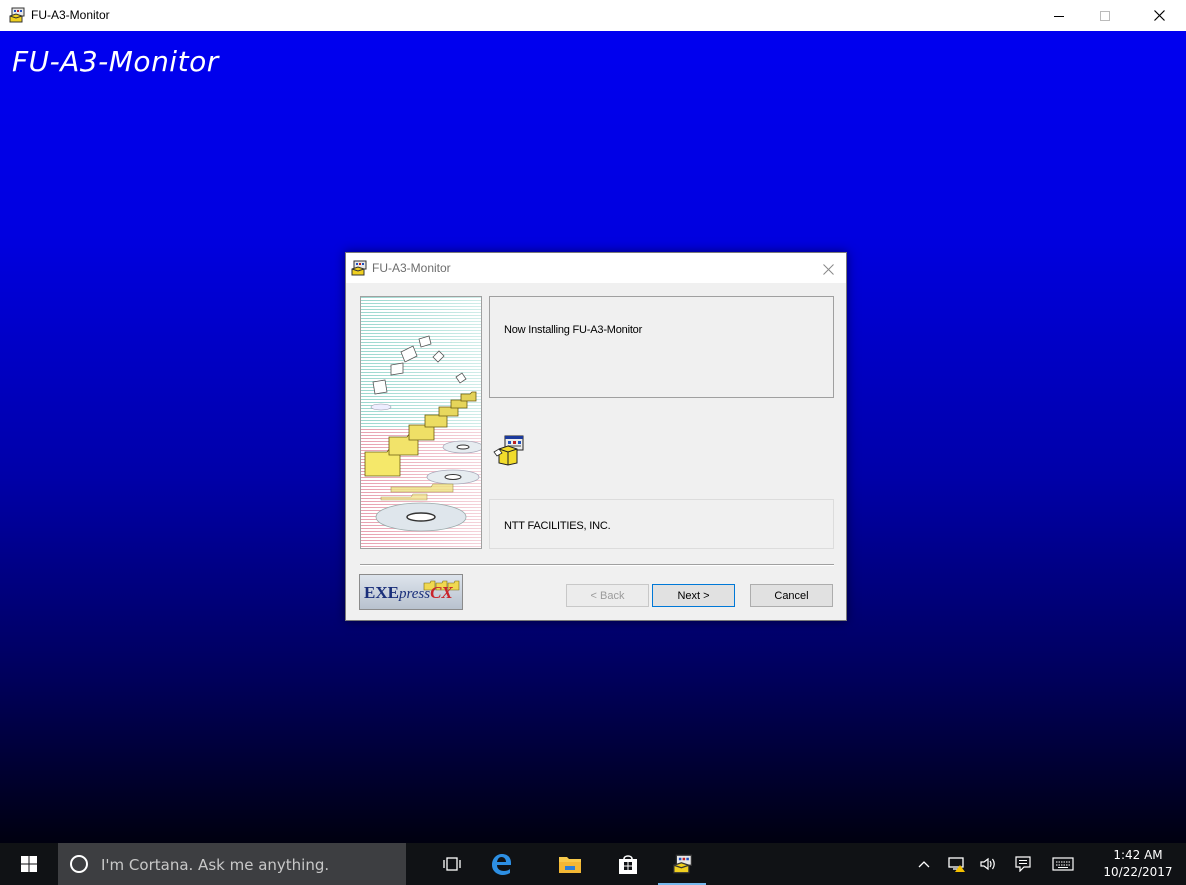 Image resolution: width=1186 pixels, height=885 pixels. I want to click on close-button, so click(1159, 15).